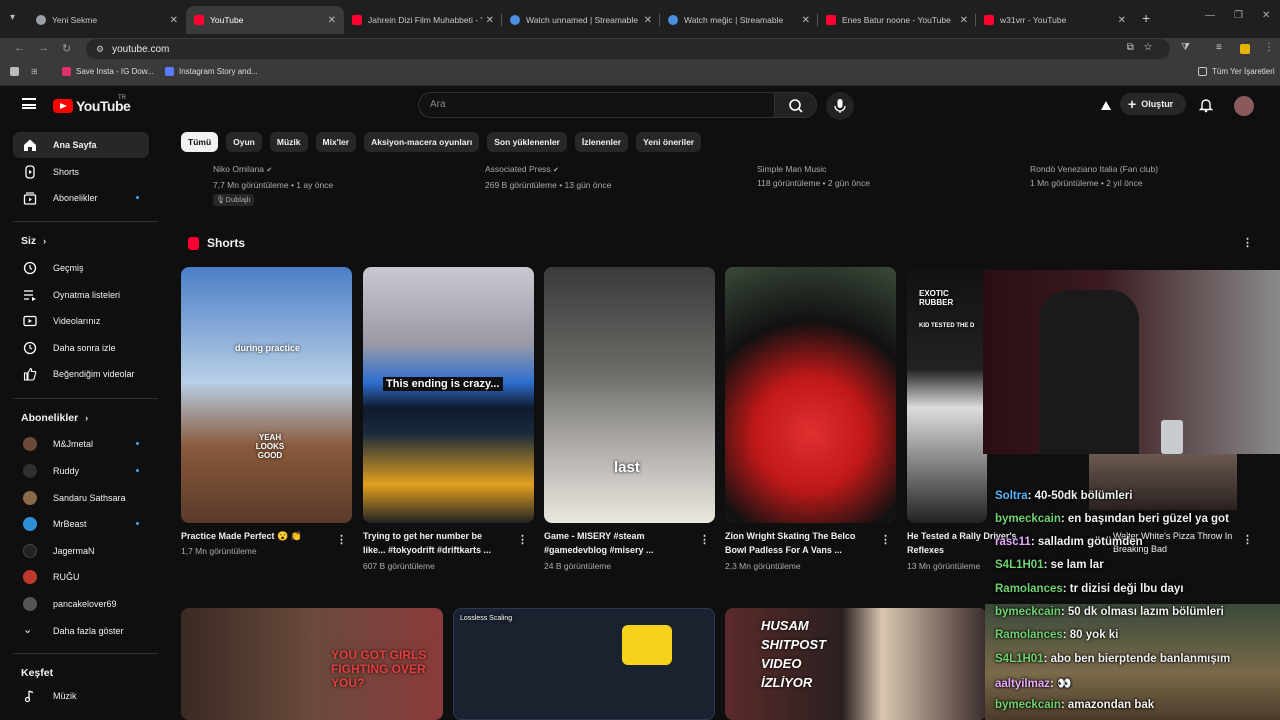 The height and width of the screenshot is (720, 1280). What do you see at coordinates (1266, 15) in the screenshot?
I see `close-window-icon: ✕` at bounding box center [1266, 15].